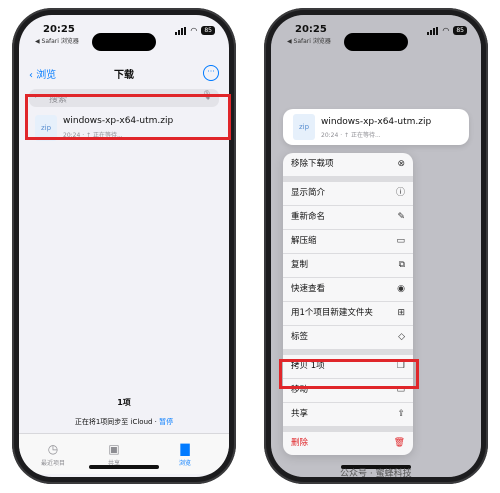  Describe the element at coordinates (348, 266) in the screenshot. I see `menu-item-duplicate: 复制 ⧉` at that location.